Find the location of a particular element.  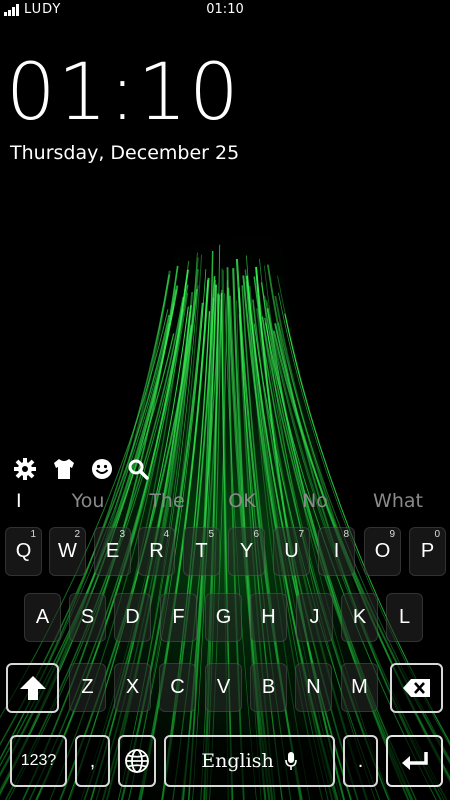

space-bar: English is located at coordinates (249, 761).